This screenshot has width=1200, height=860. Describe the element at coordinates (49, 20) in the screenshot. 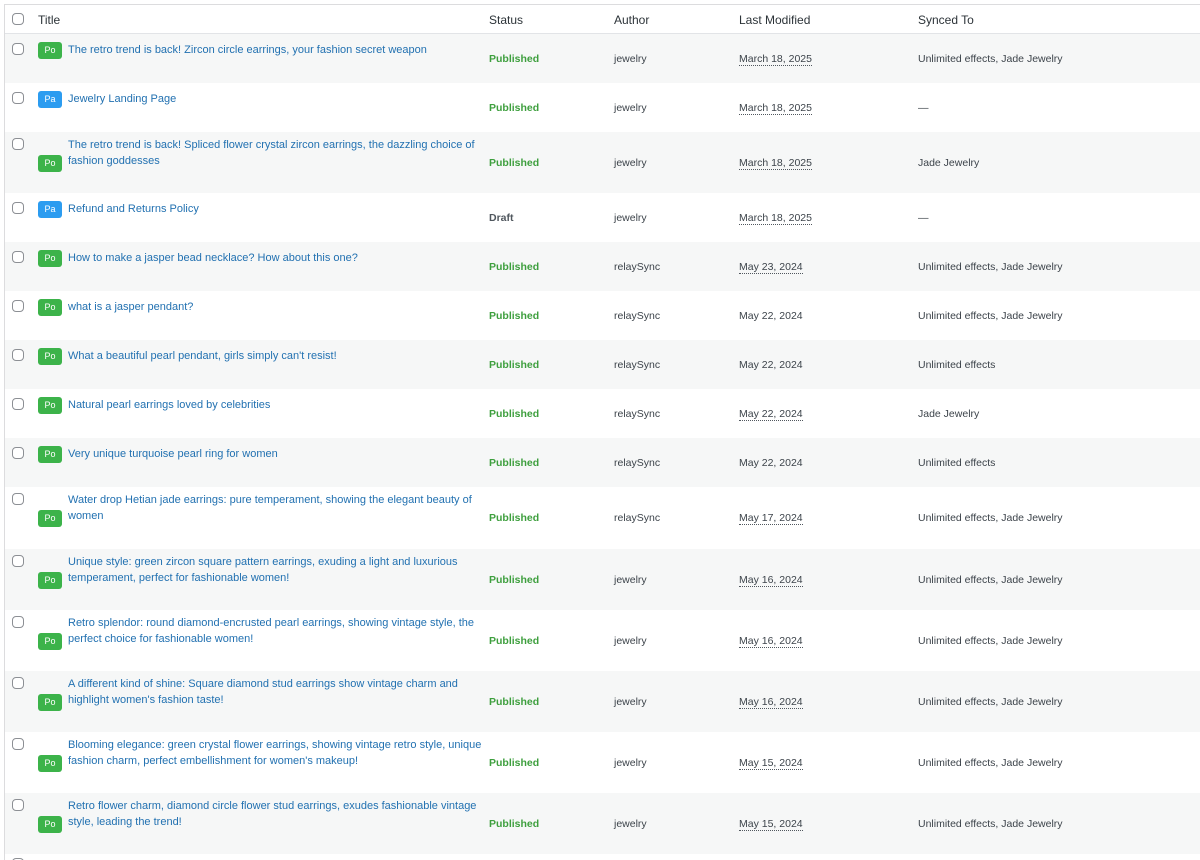

I see `column-header-title: Title` at that location.